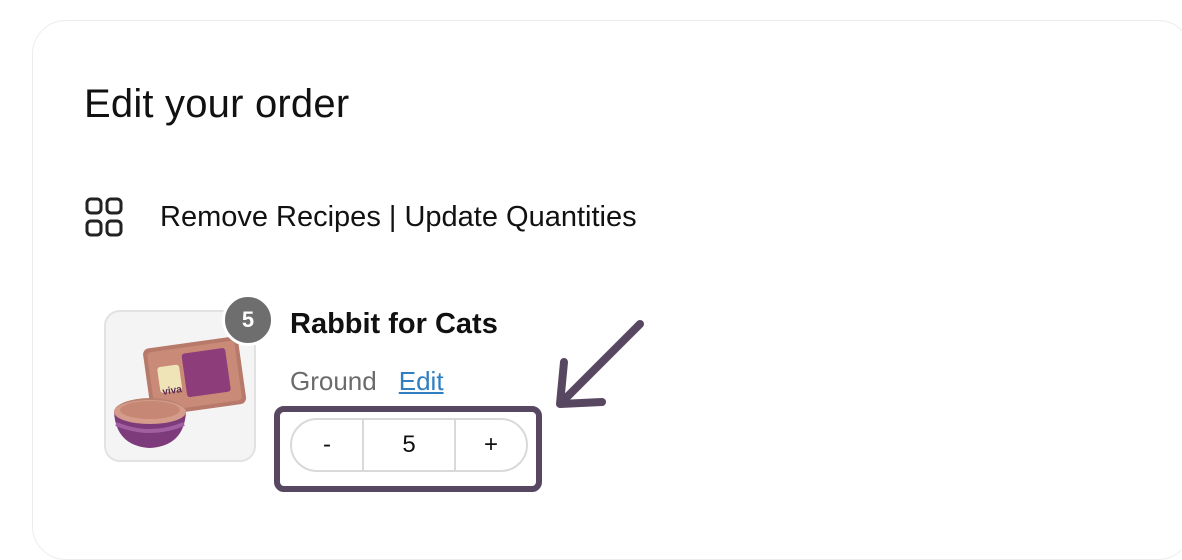  What do you see at coordinates (491, 445) in the screenshot?
I see `increment-button: +` at bounding box center [491, 445].